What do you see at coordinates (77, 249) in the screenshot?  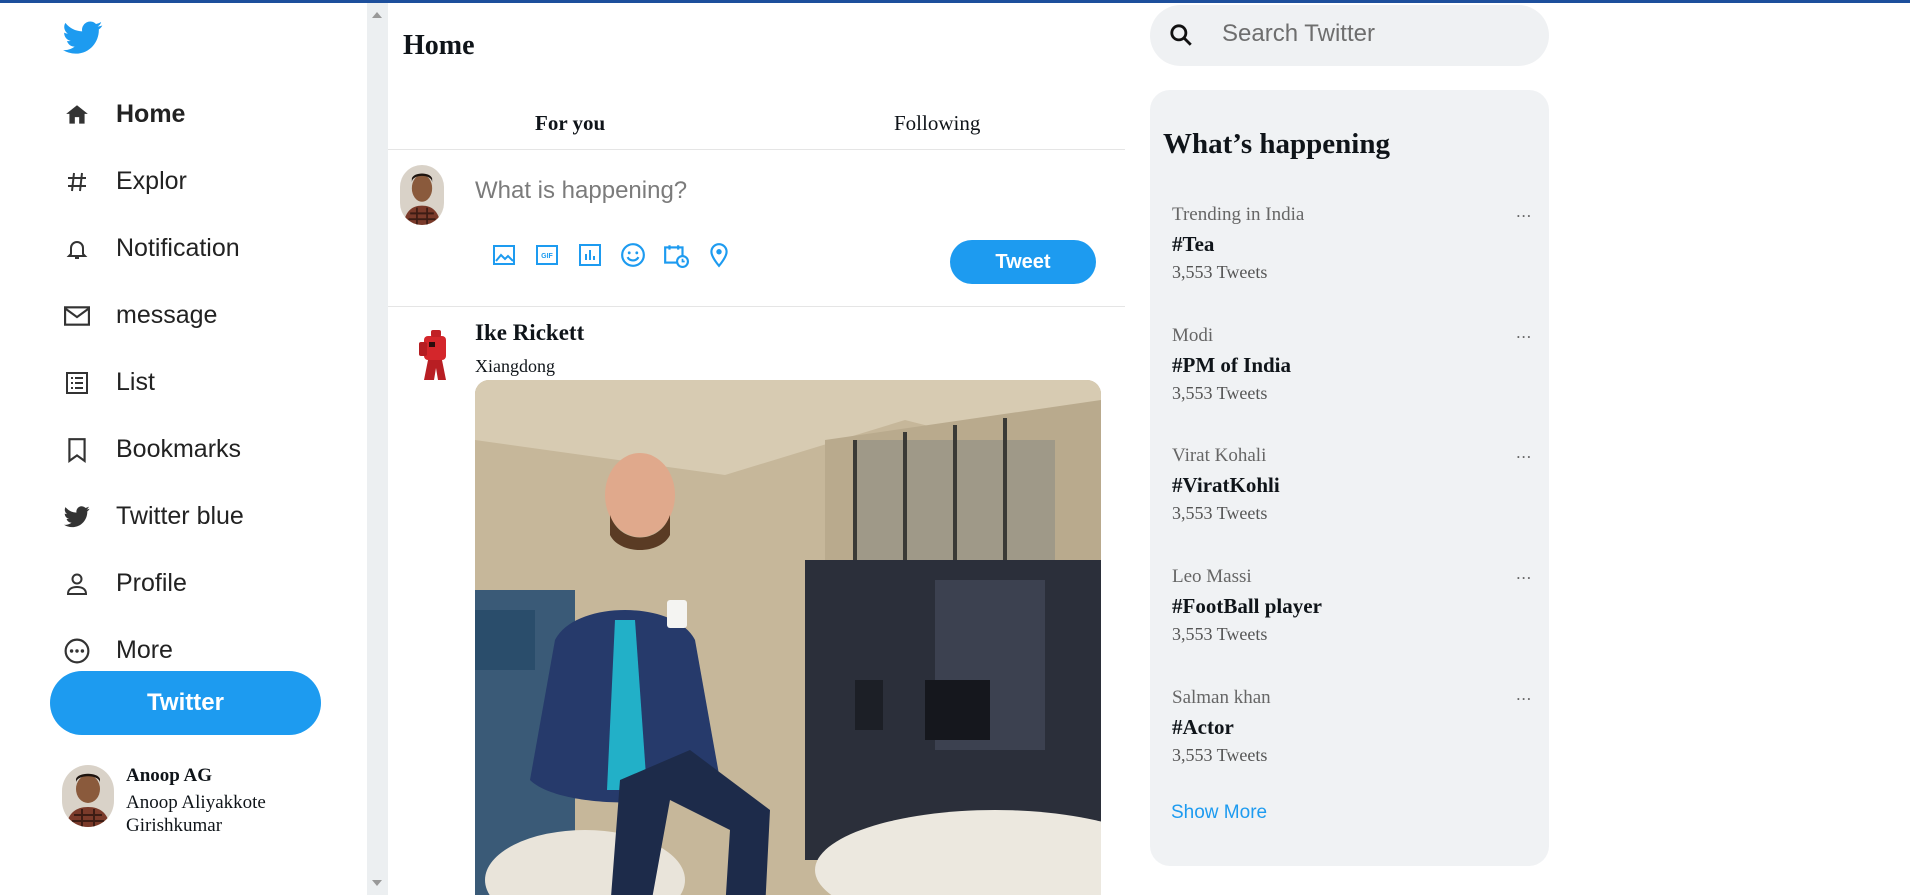 I see `bell-icon` at bounding box center [77, 249].